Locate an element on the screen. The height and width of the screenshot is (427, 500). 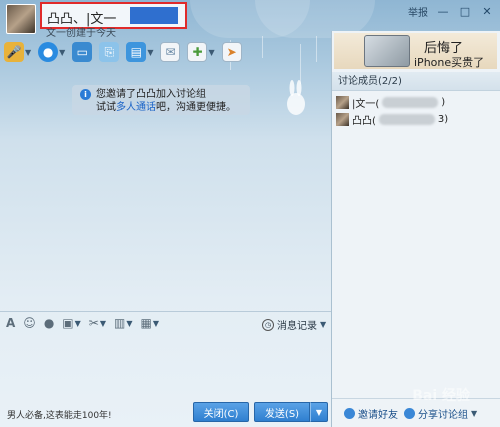
share-group-button: 分享讨论组 ▼ is located at coordinates (440, 413).